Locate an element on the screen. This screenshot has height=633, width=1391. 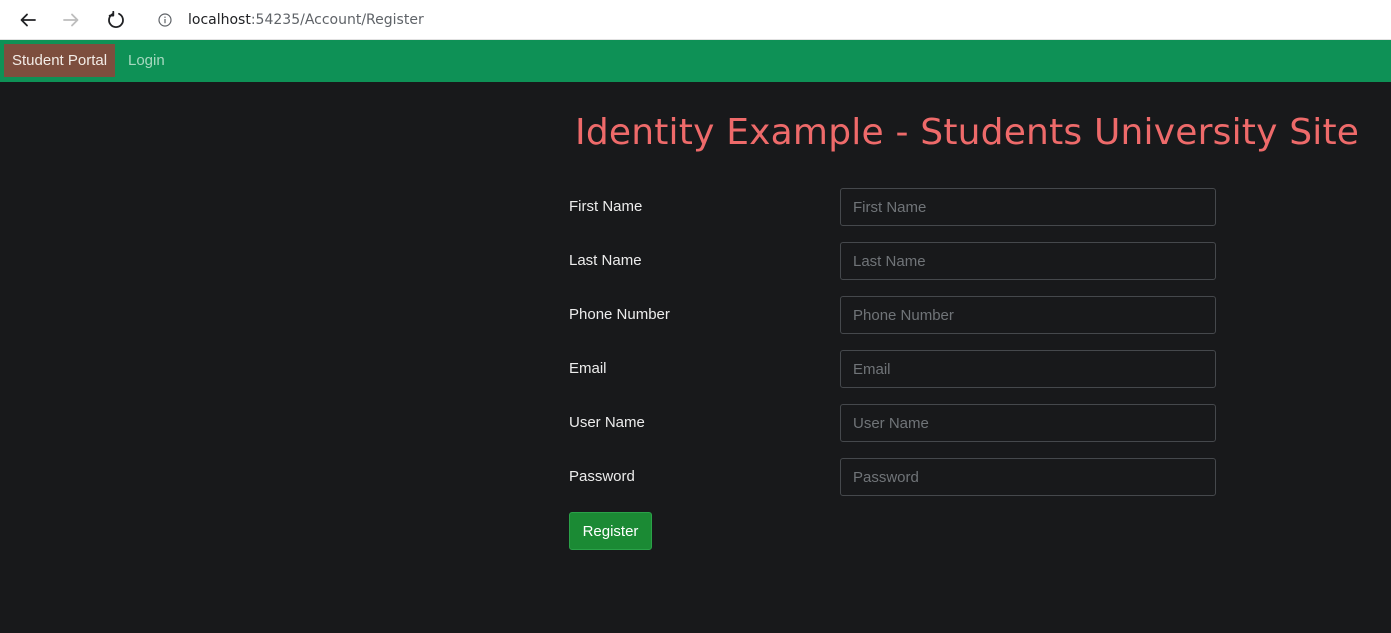
browser-toolbar: localhost:54235/Account/Register is located at coordinates (695, 20).